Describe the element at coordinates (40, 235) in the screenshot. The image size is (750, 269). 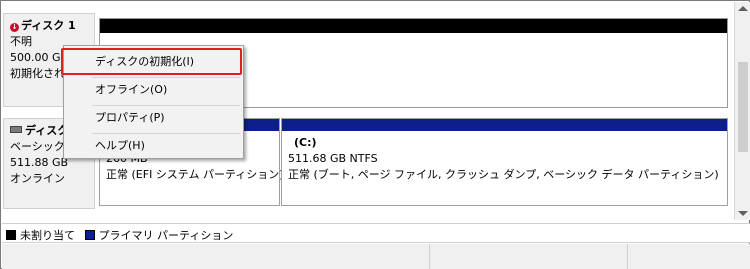
I see `legend-item-unallocated: 未割り当て` at that location.